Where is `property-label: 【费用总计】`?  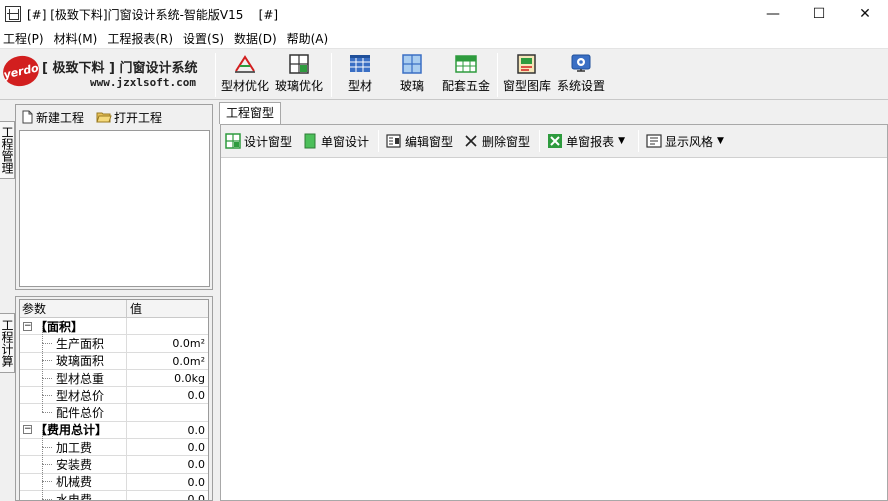 property-label: 【费用总计】 is located at coordinates (71, 430).